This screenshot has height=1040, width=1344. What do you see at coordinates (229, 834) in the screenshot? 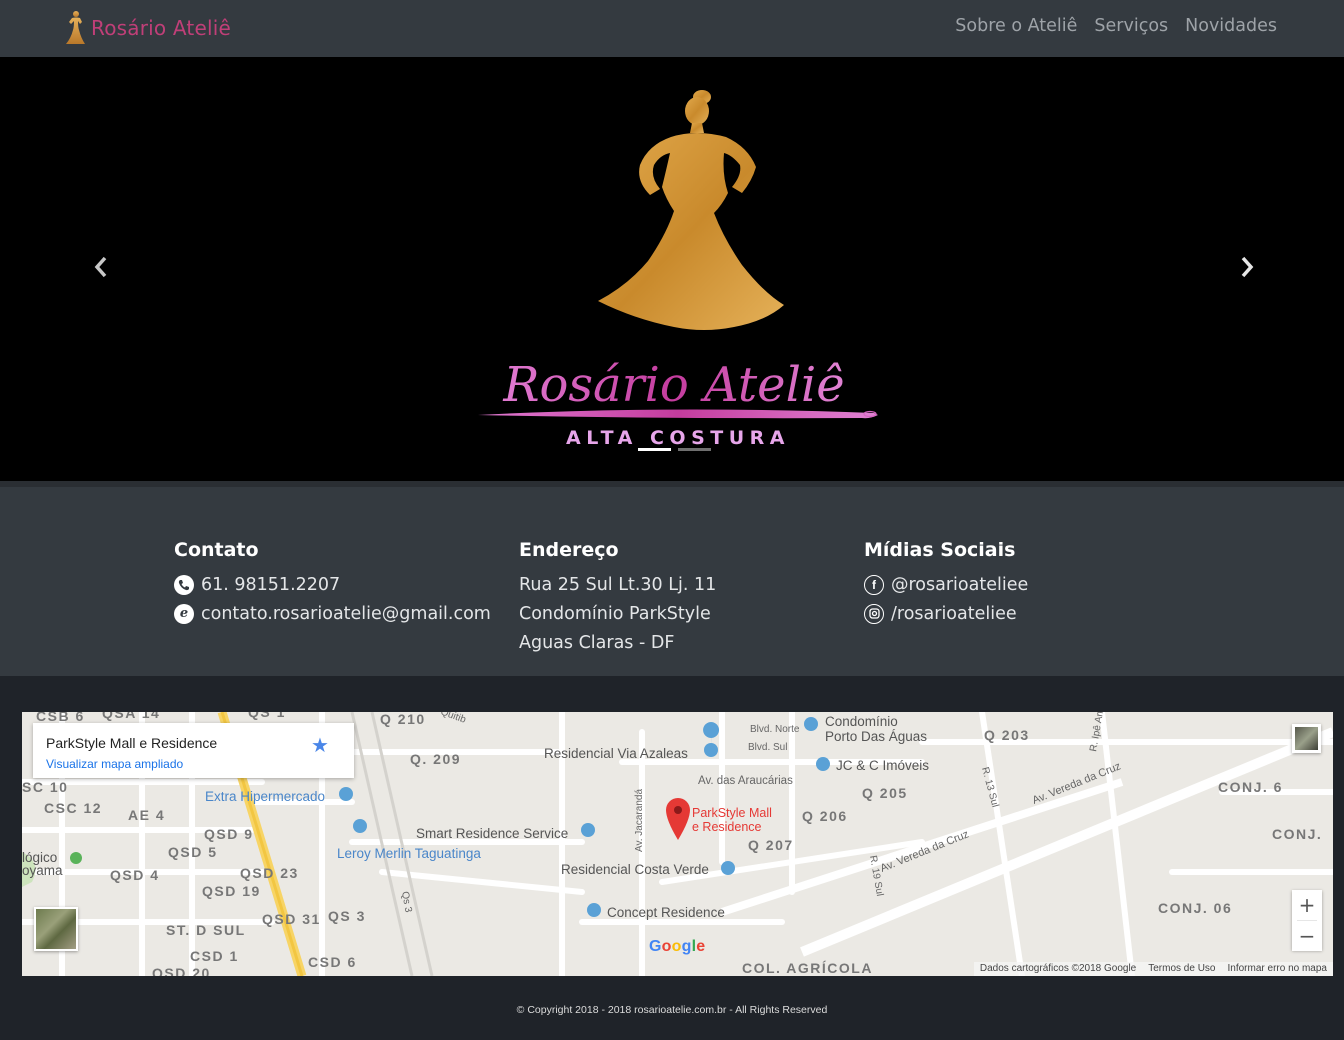
I see `svg-text: QSD 9` at bounding box center [229, 834].